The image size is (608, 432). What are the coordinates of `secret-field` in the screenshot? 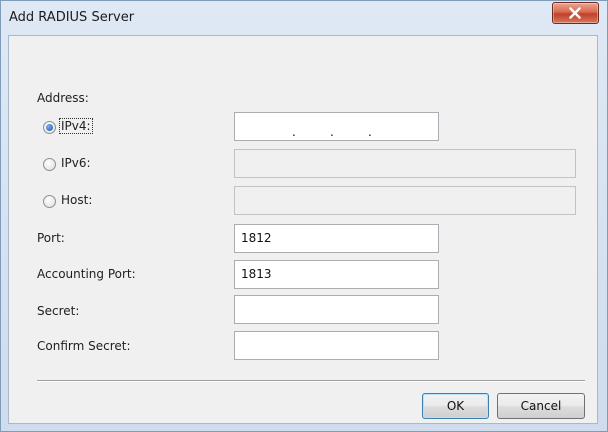 It's located at (336, 309).